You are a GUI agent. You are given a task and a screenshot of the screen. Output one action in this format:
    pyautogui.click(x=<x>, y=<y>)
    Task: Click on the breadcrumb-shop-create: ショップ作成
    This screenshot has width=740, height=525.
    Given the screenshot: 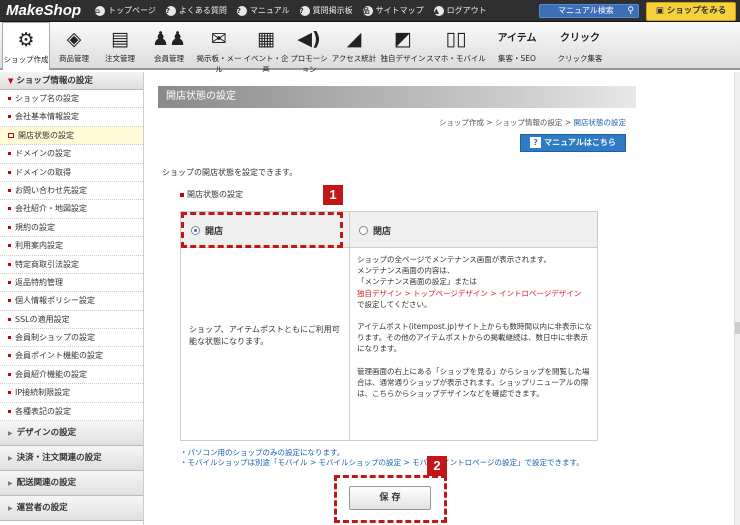 What is the action you would take?
    pyautogui.click(x=461, y=122)
    